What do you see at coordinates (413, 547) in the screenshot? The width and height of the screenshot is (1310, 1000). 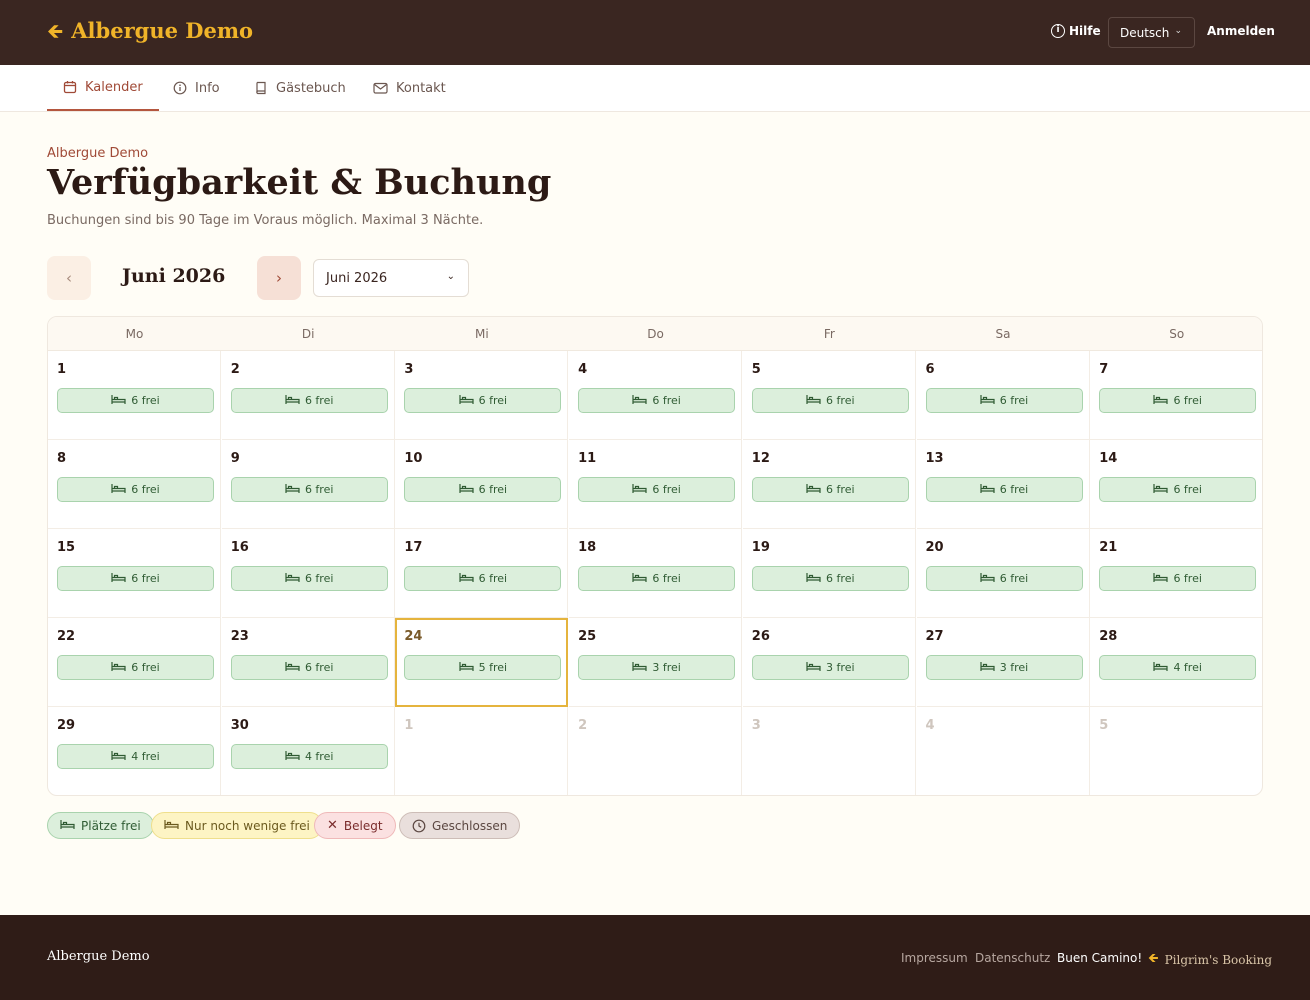 I see `day-number: 17` at bounding box center [413, 547].